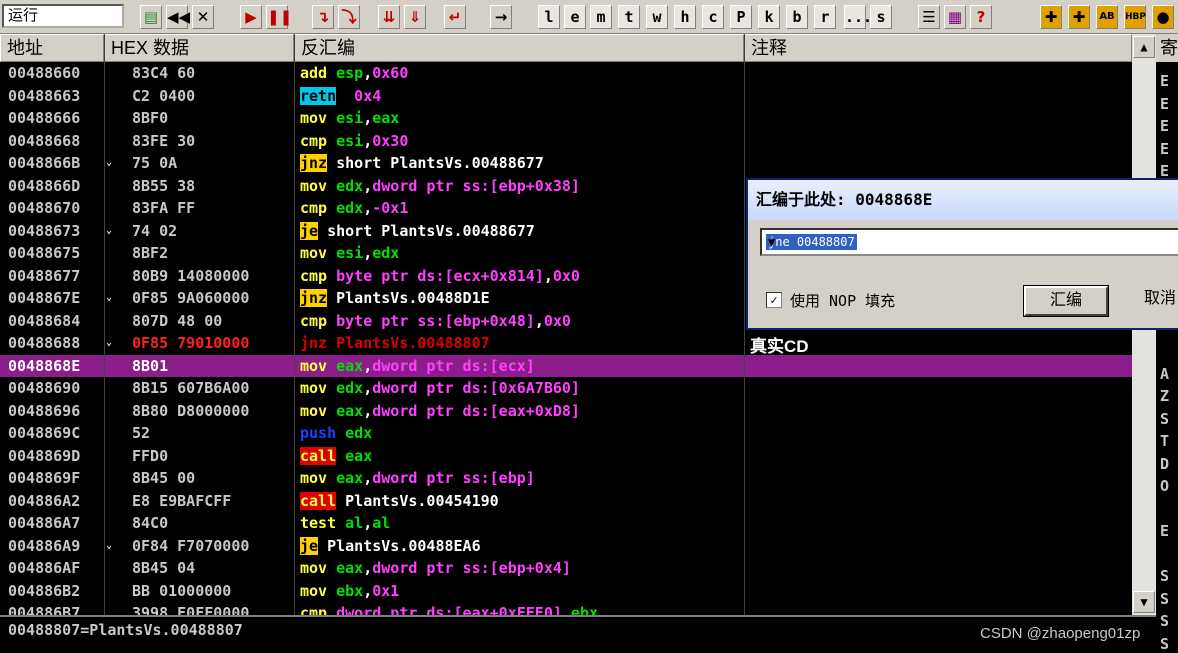  What do you see at coordinates (938, 48) in the screenshot?
I see `col-comment: 注释` at bounding box center [938, 48].